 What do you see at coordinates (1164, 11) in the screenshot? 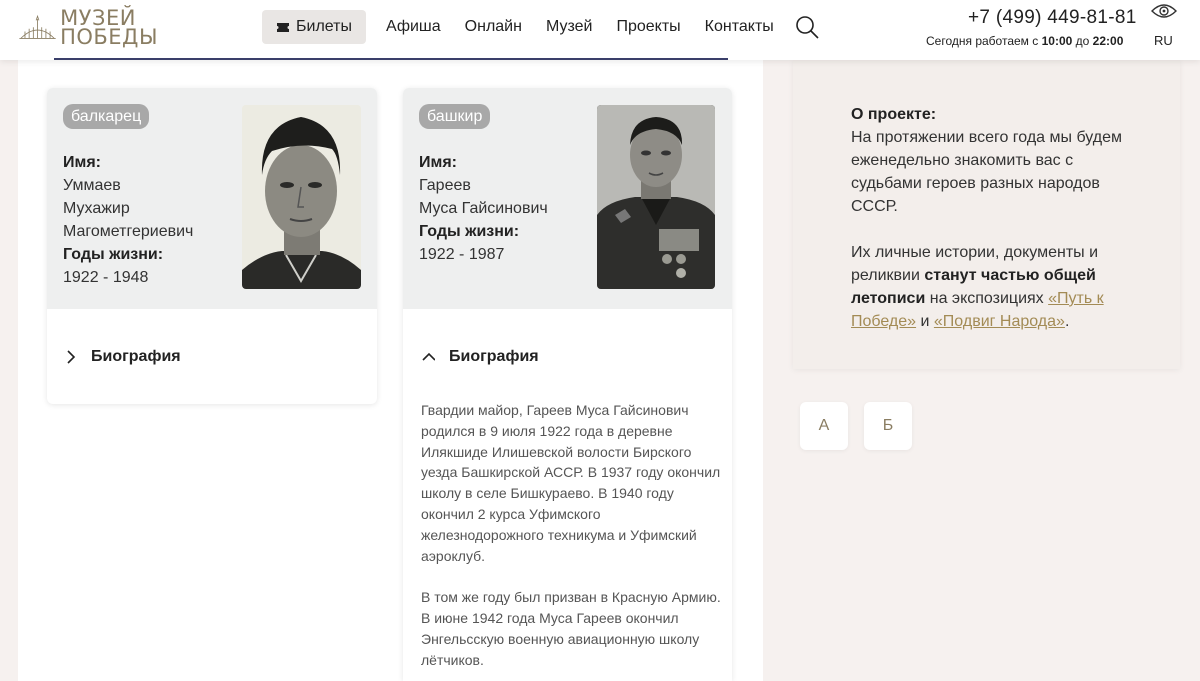
I see `eye-icon` at bounding box center [1164, 11].